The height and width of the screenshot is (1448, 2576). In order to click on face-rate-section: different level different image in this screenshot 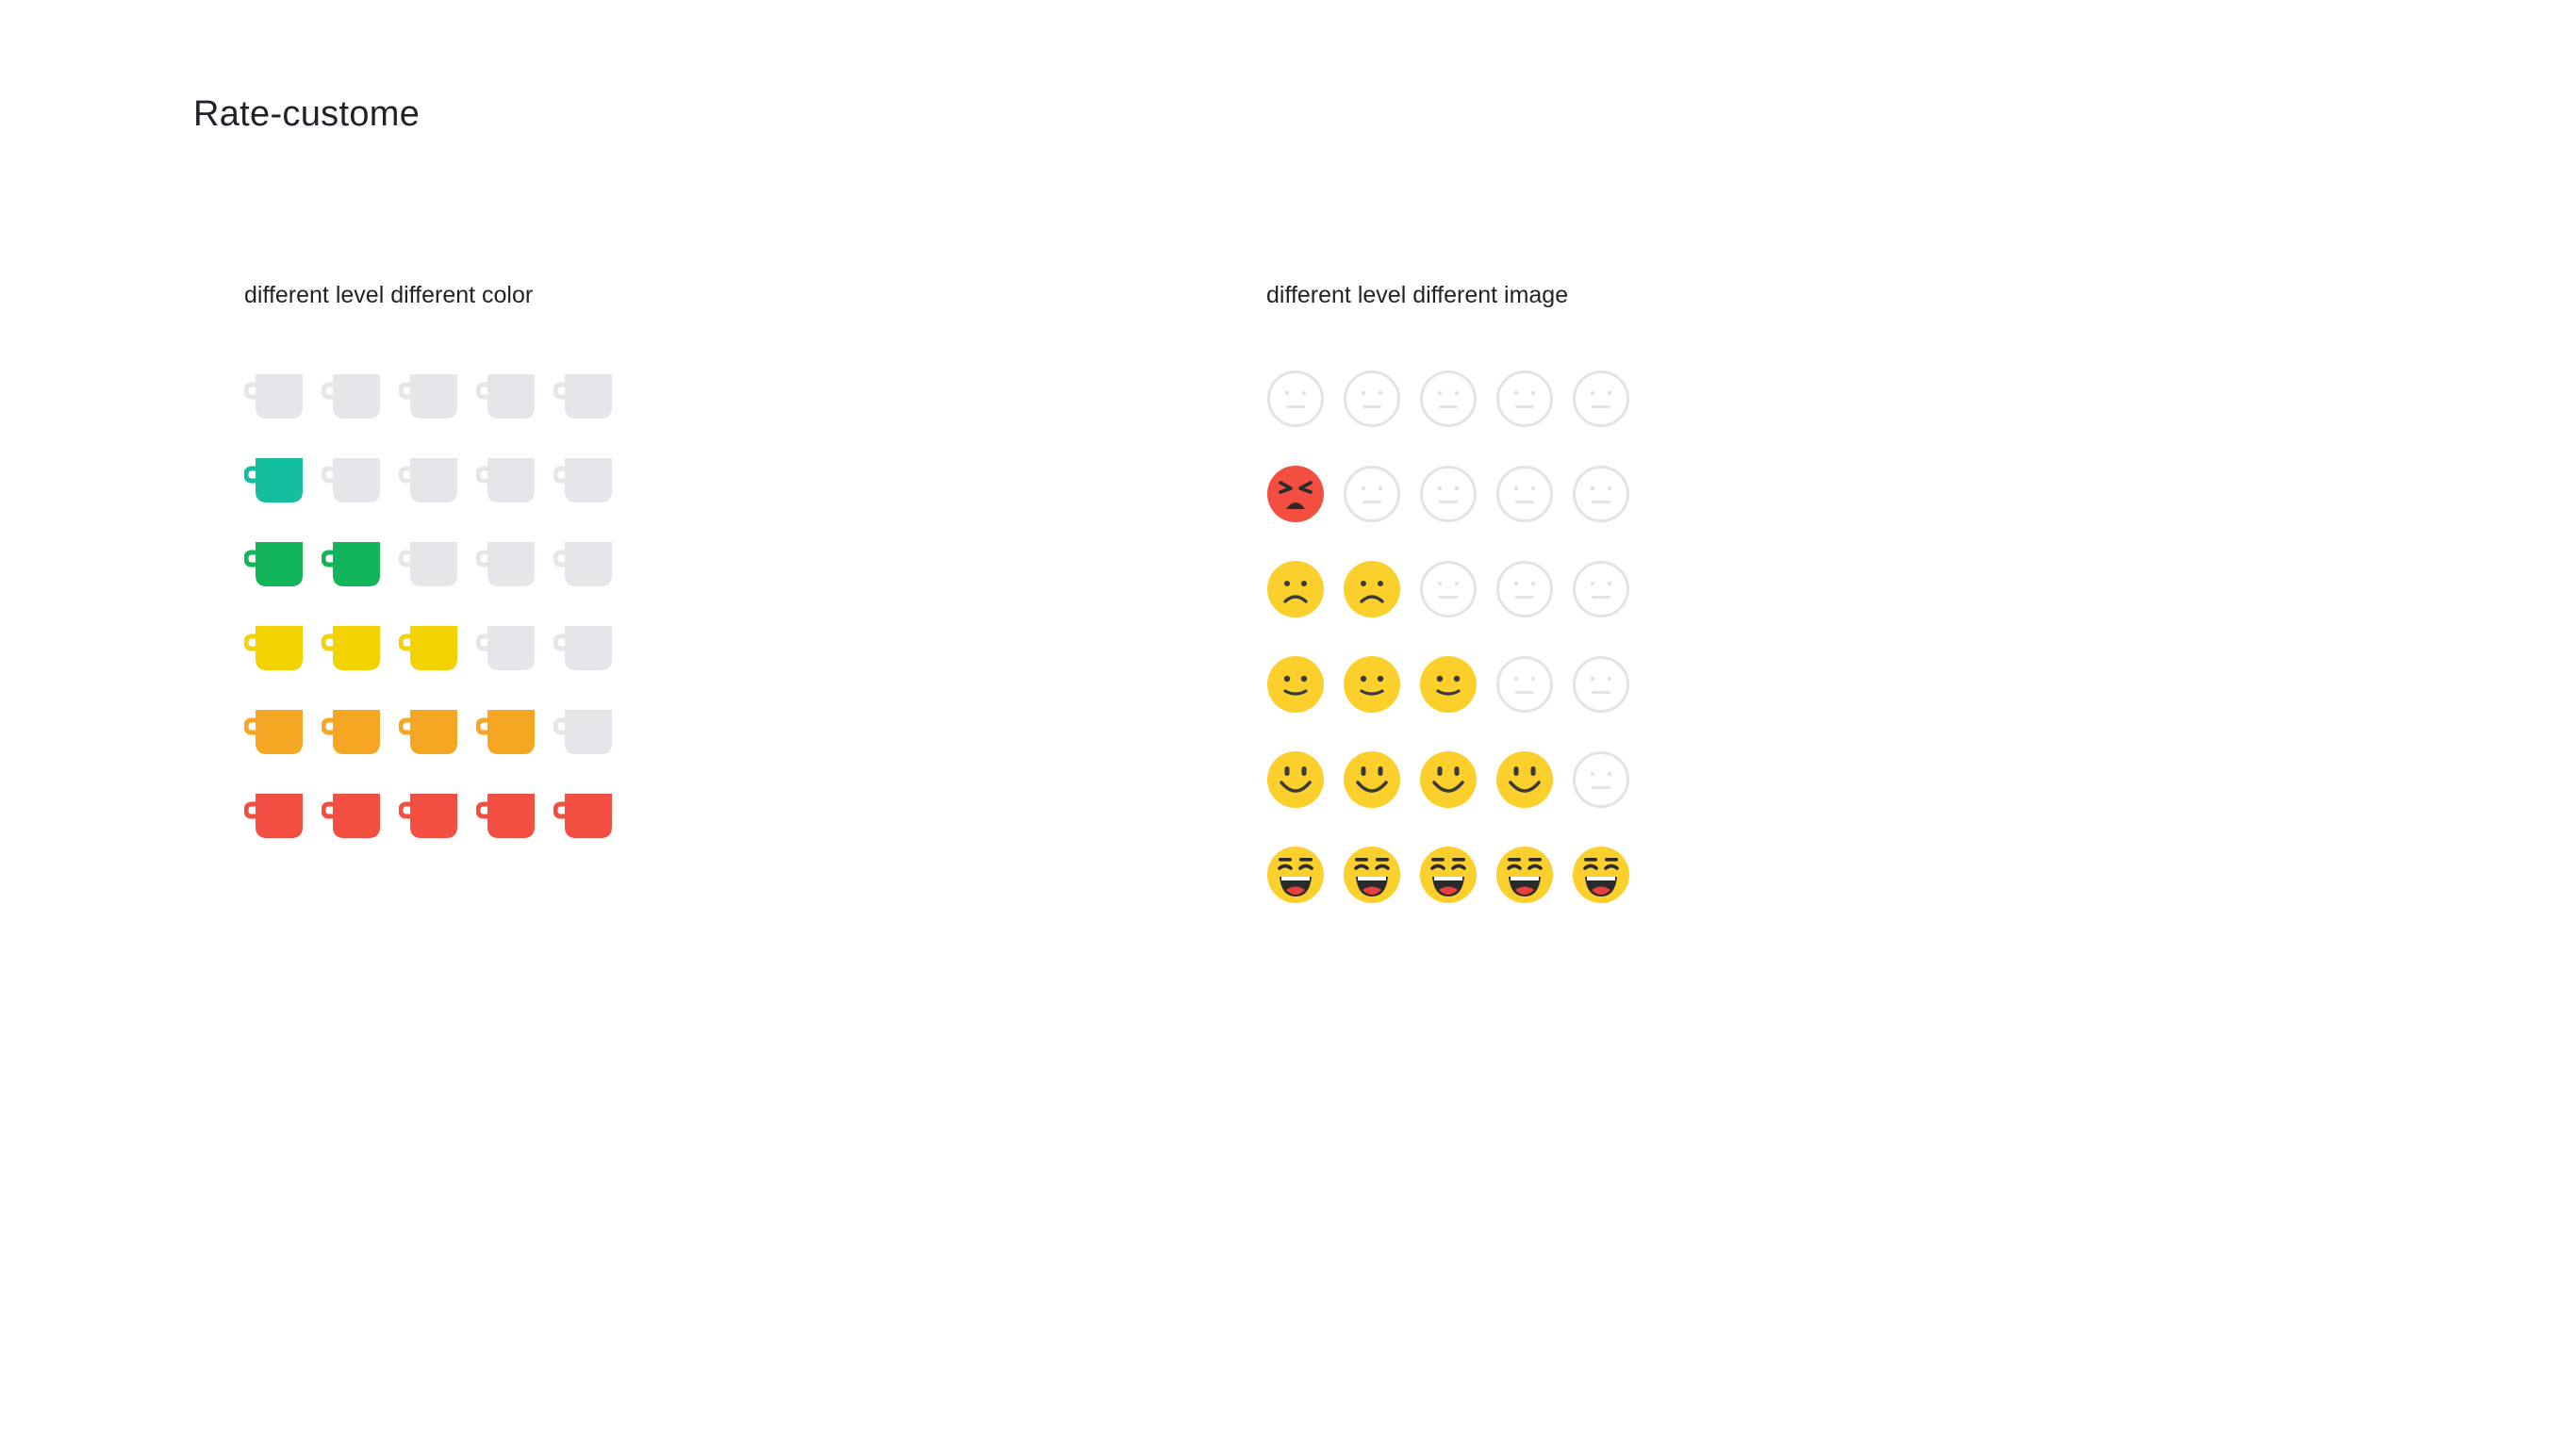, I will do `click(1447, 591)`.